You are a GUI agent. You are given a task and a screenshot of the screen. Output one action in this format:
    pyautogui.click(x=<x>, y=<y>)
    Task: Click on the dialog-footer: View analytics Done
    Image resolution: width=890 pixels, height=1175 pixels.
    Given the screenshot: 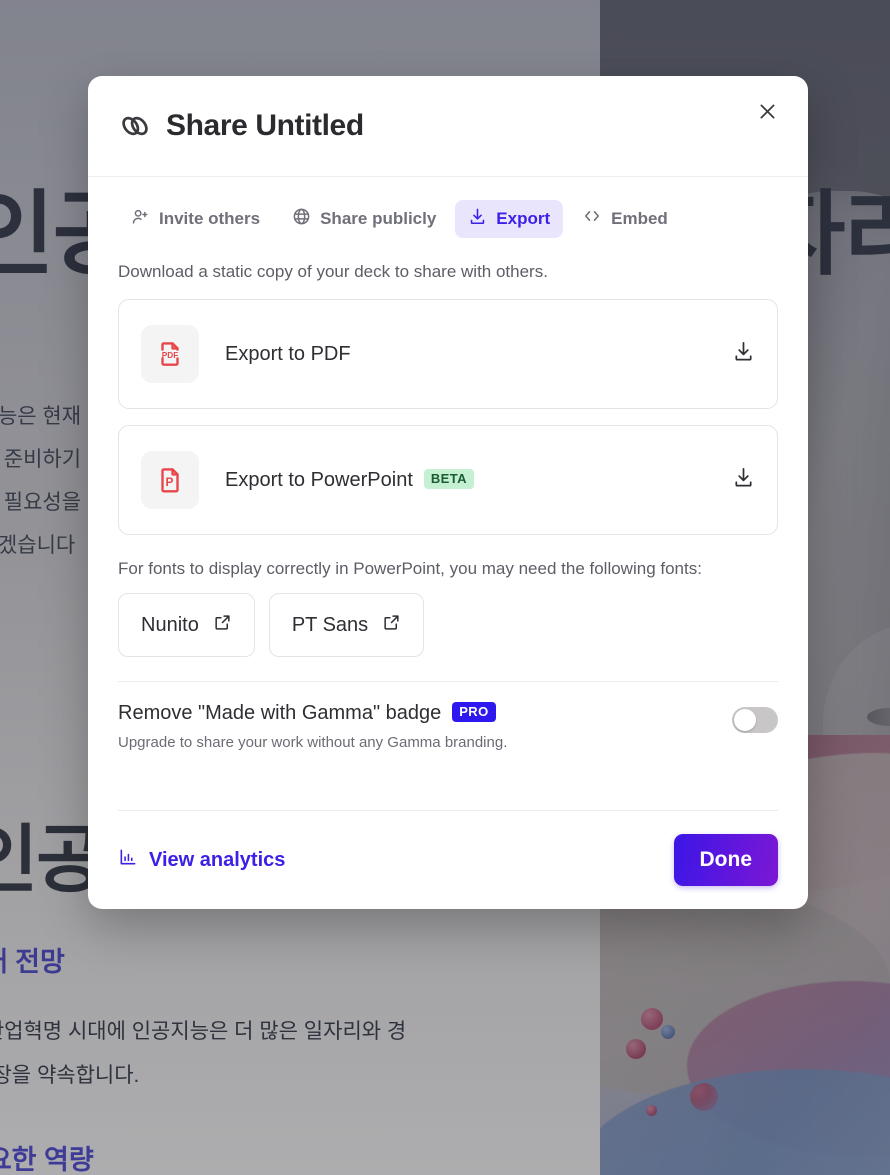 What is the action you would take?
    pyautogui.click(x=448, y=859)
    